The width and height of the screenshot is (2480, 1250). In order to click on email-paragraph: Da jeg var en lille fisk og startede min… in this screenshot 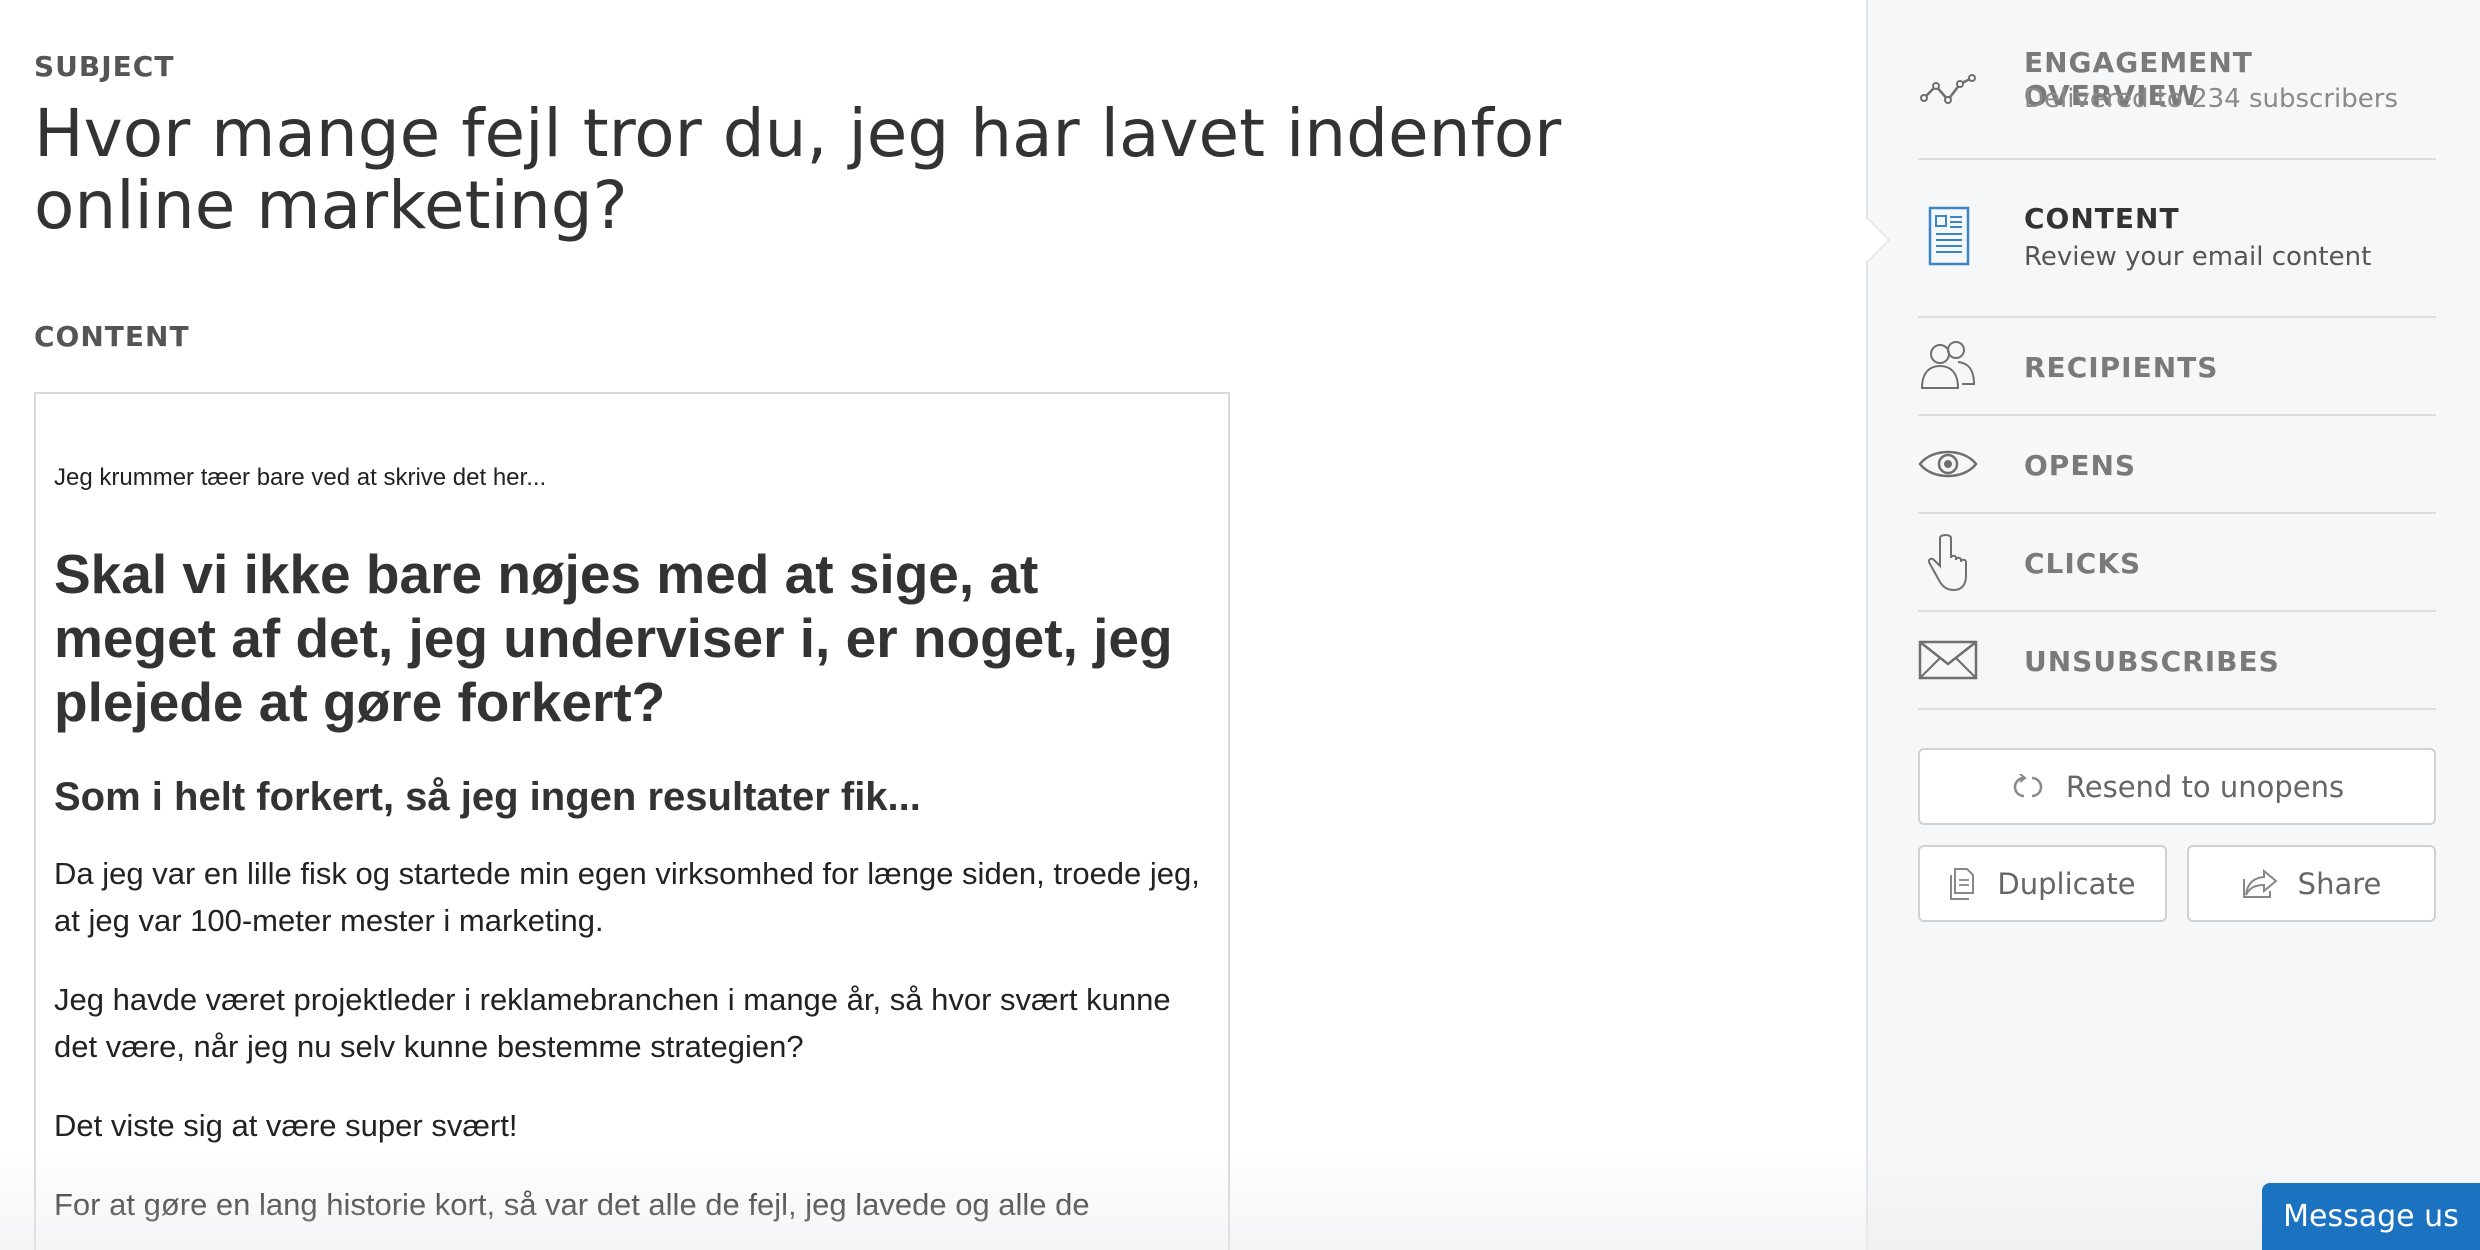, I will do `click(627, 897)`.